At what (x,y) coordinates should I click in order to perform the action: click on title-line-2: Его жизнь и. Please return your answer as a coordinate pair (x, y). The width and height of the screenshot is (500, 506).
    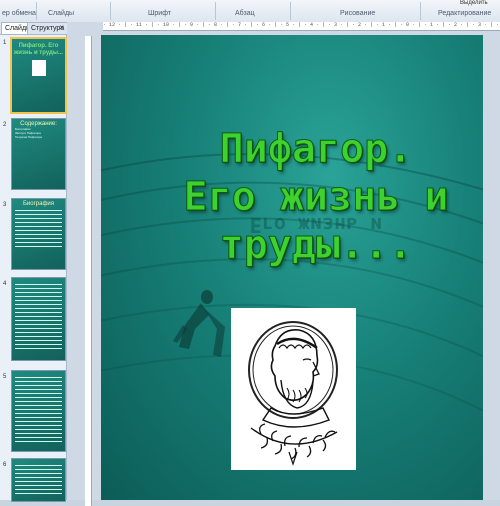
    Looking at the image, I should click on (316, 197).